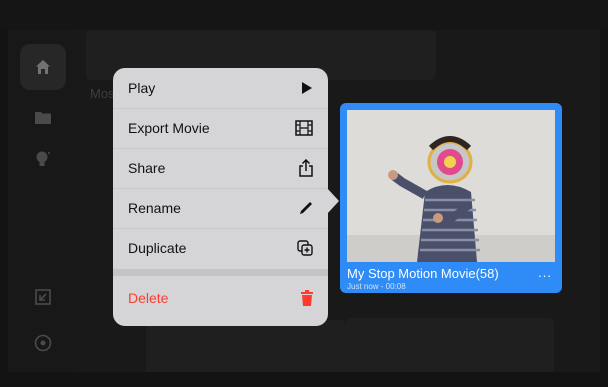 The height and width of the screenshot is (387, 608). Describe the element at coordinates (306, 168) in the screenshot. I see `share-icon` at that location.